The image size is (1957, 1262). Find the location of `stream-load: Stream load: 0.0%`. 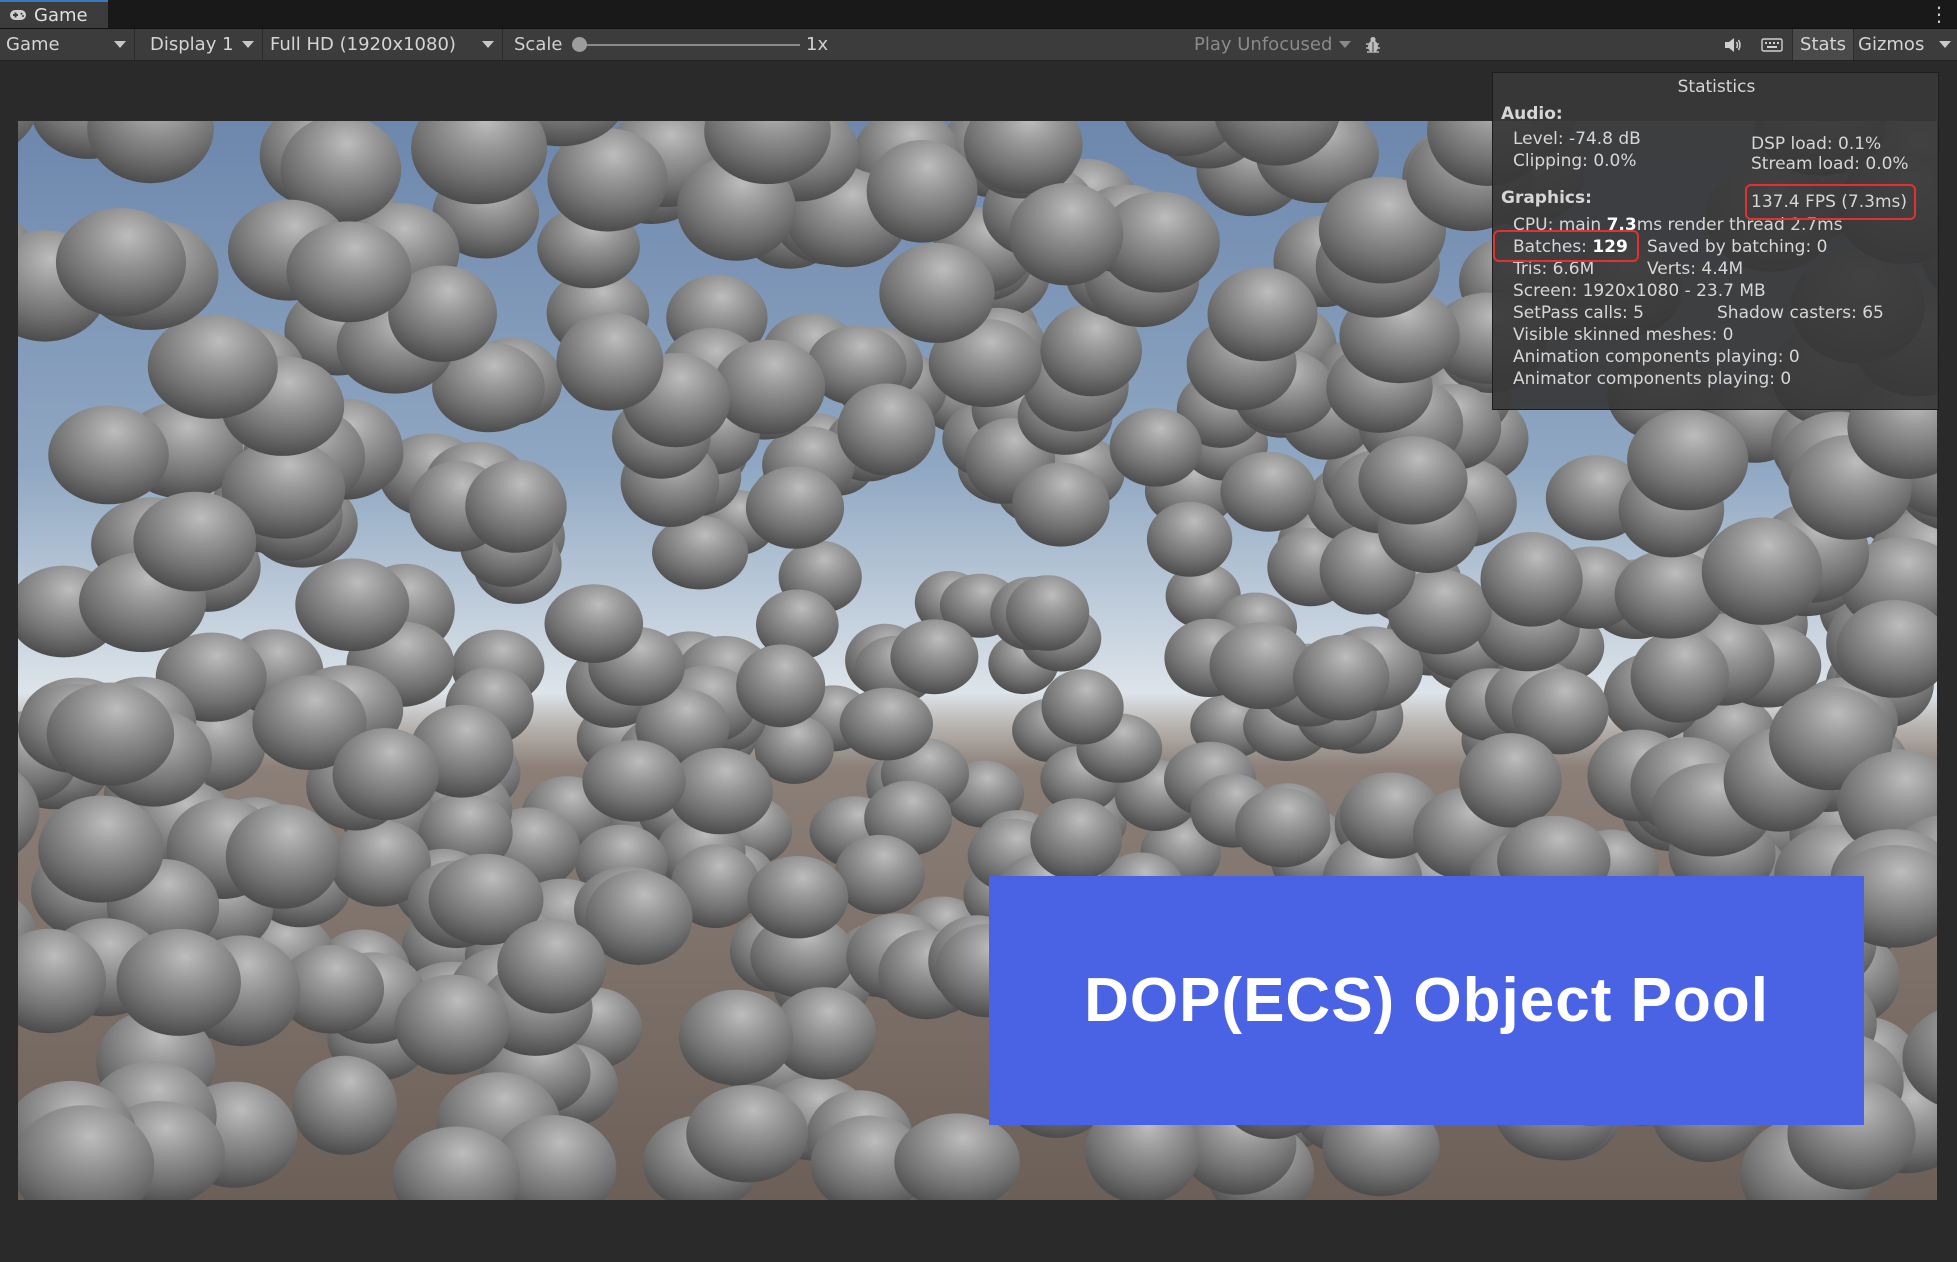

stream-load: Stream load: 0.0% is located at coordinates (1830, 164).